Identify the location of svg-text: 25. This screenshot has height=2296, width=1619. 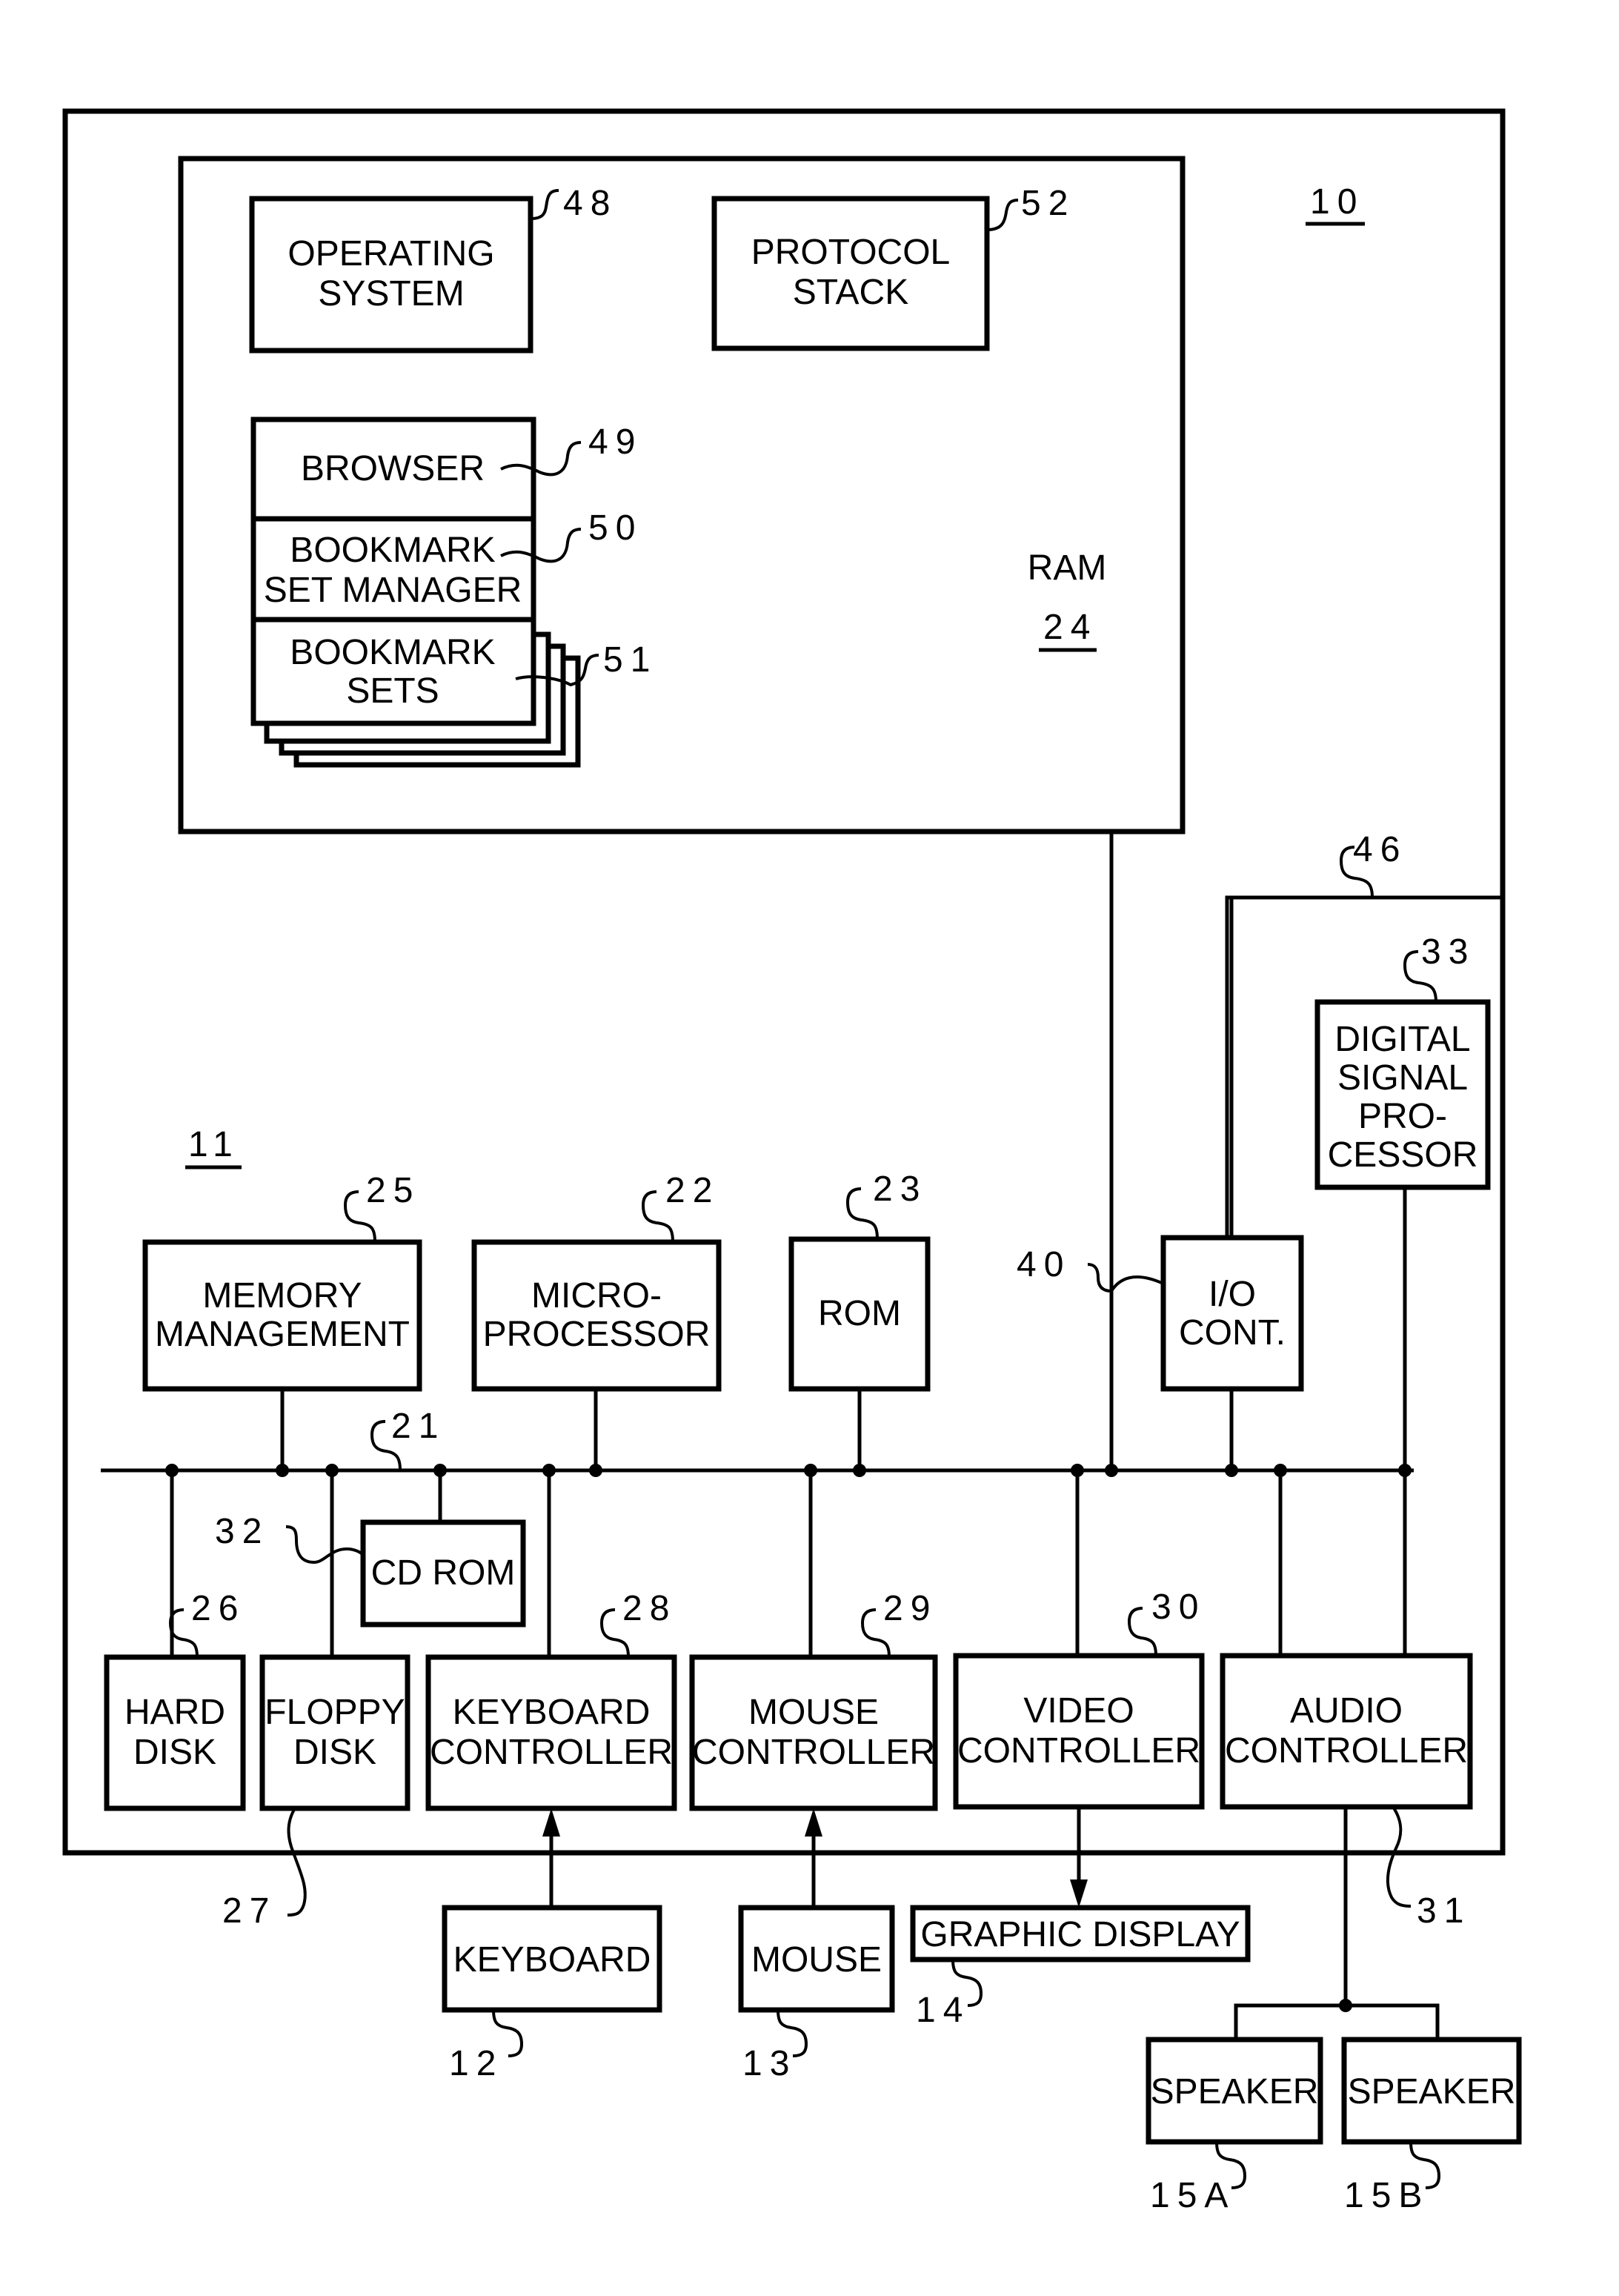
(393, 1190).